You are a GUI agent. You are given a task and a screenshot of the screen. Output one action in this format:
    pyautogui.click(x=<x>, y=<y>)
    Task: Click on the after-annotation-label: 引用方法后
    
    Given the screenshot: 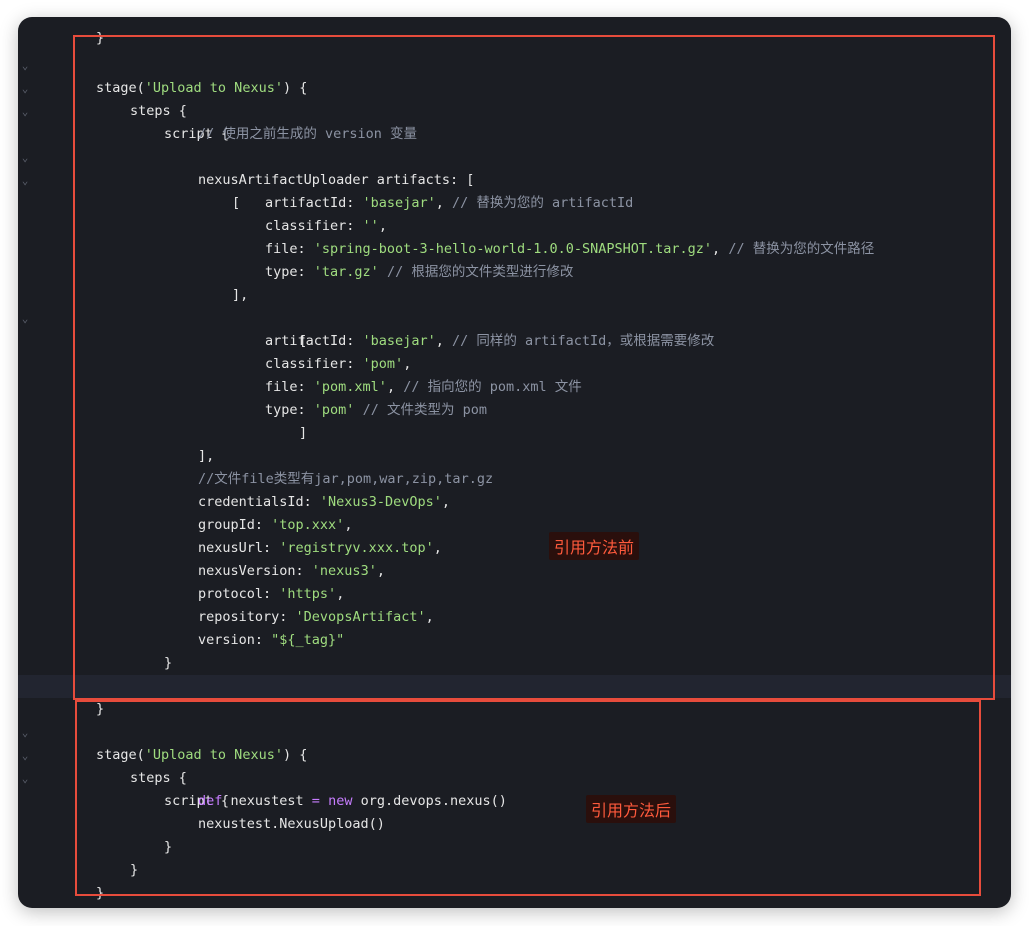 What is the action you would take?
    pyautogui.click(x=631, y=809)
    